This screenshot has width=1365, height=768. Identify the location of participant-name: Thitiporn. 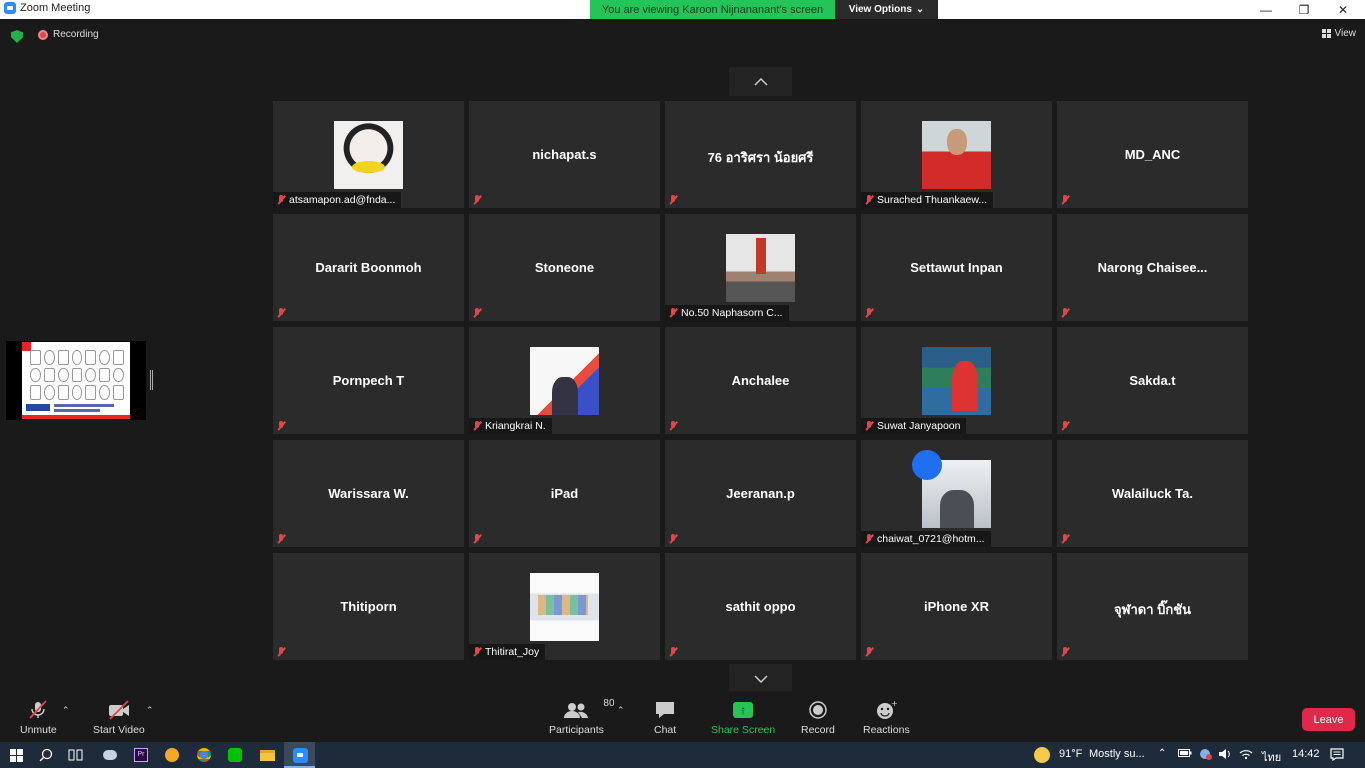
(368, 606).